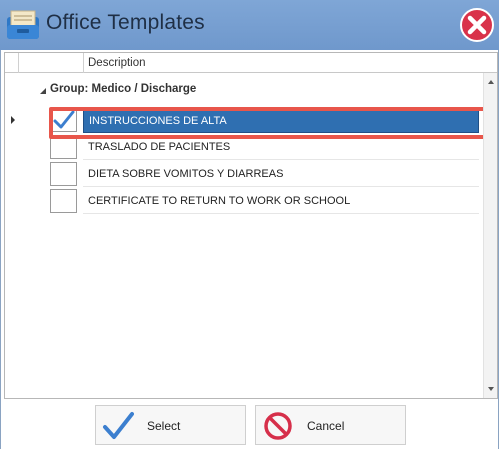  I want to click on cancel-button: Cancel, so click(330, 425).